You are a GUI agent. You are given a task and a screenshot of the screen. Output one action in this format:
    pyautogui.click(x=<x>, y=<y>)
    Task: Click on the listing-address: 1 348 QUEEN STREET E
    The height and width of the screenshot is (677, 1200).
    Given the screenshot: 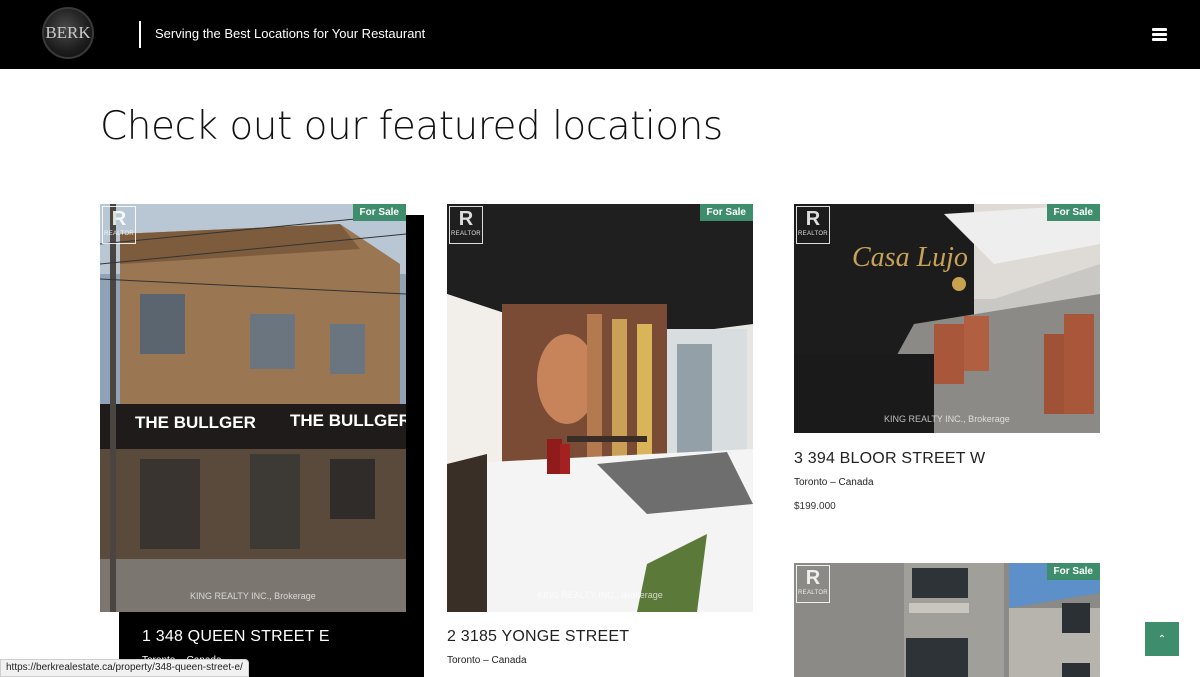 What is the action you would take?
    pyautogui.click(x=236, y=637)
    